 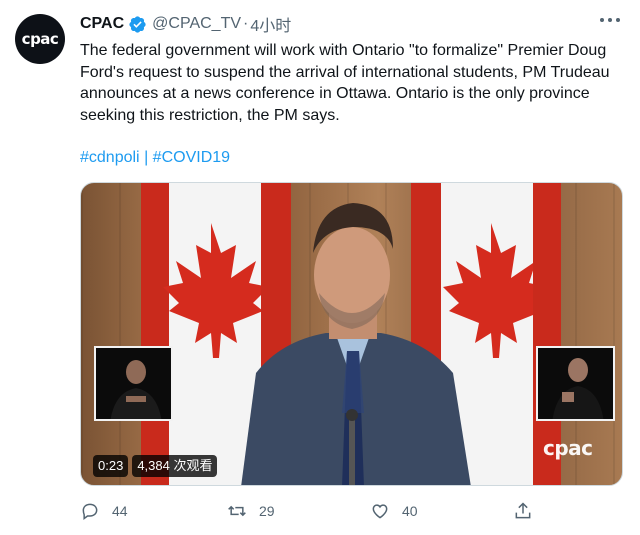 I want to click on retweet-icon, so click(x=237, y=511).